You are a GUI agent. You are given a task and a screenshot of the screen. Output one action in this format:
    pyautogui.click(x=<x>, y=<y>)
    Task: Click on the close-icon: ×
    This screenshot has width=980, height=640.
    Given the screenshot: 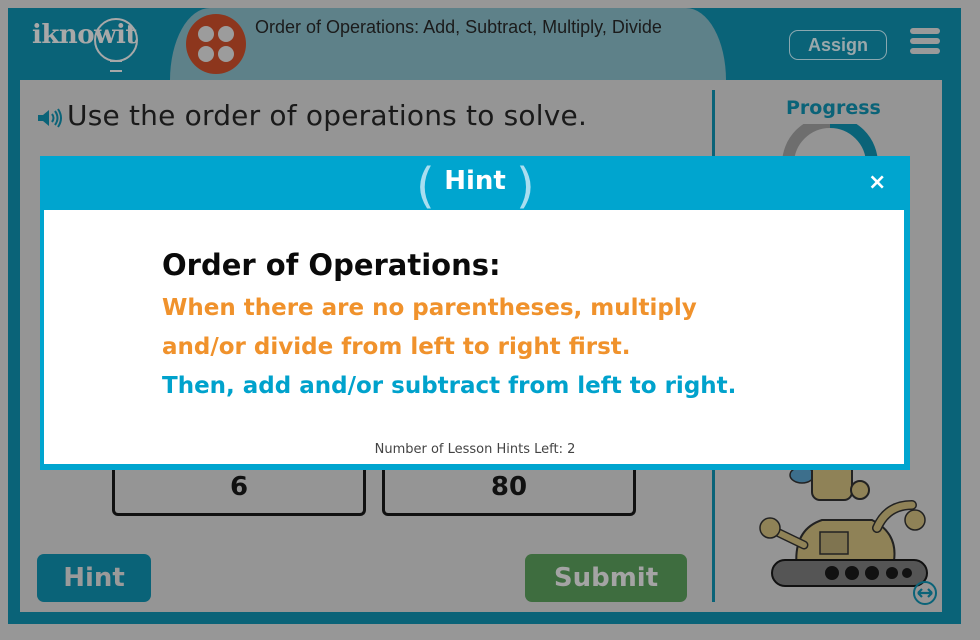 What is the action you would take?
    pyautogui.click(x=877, y=183)
    